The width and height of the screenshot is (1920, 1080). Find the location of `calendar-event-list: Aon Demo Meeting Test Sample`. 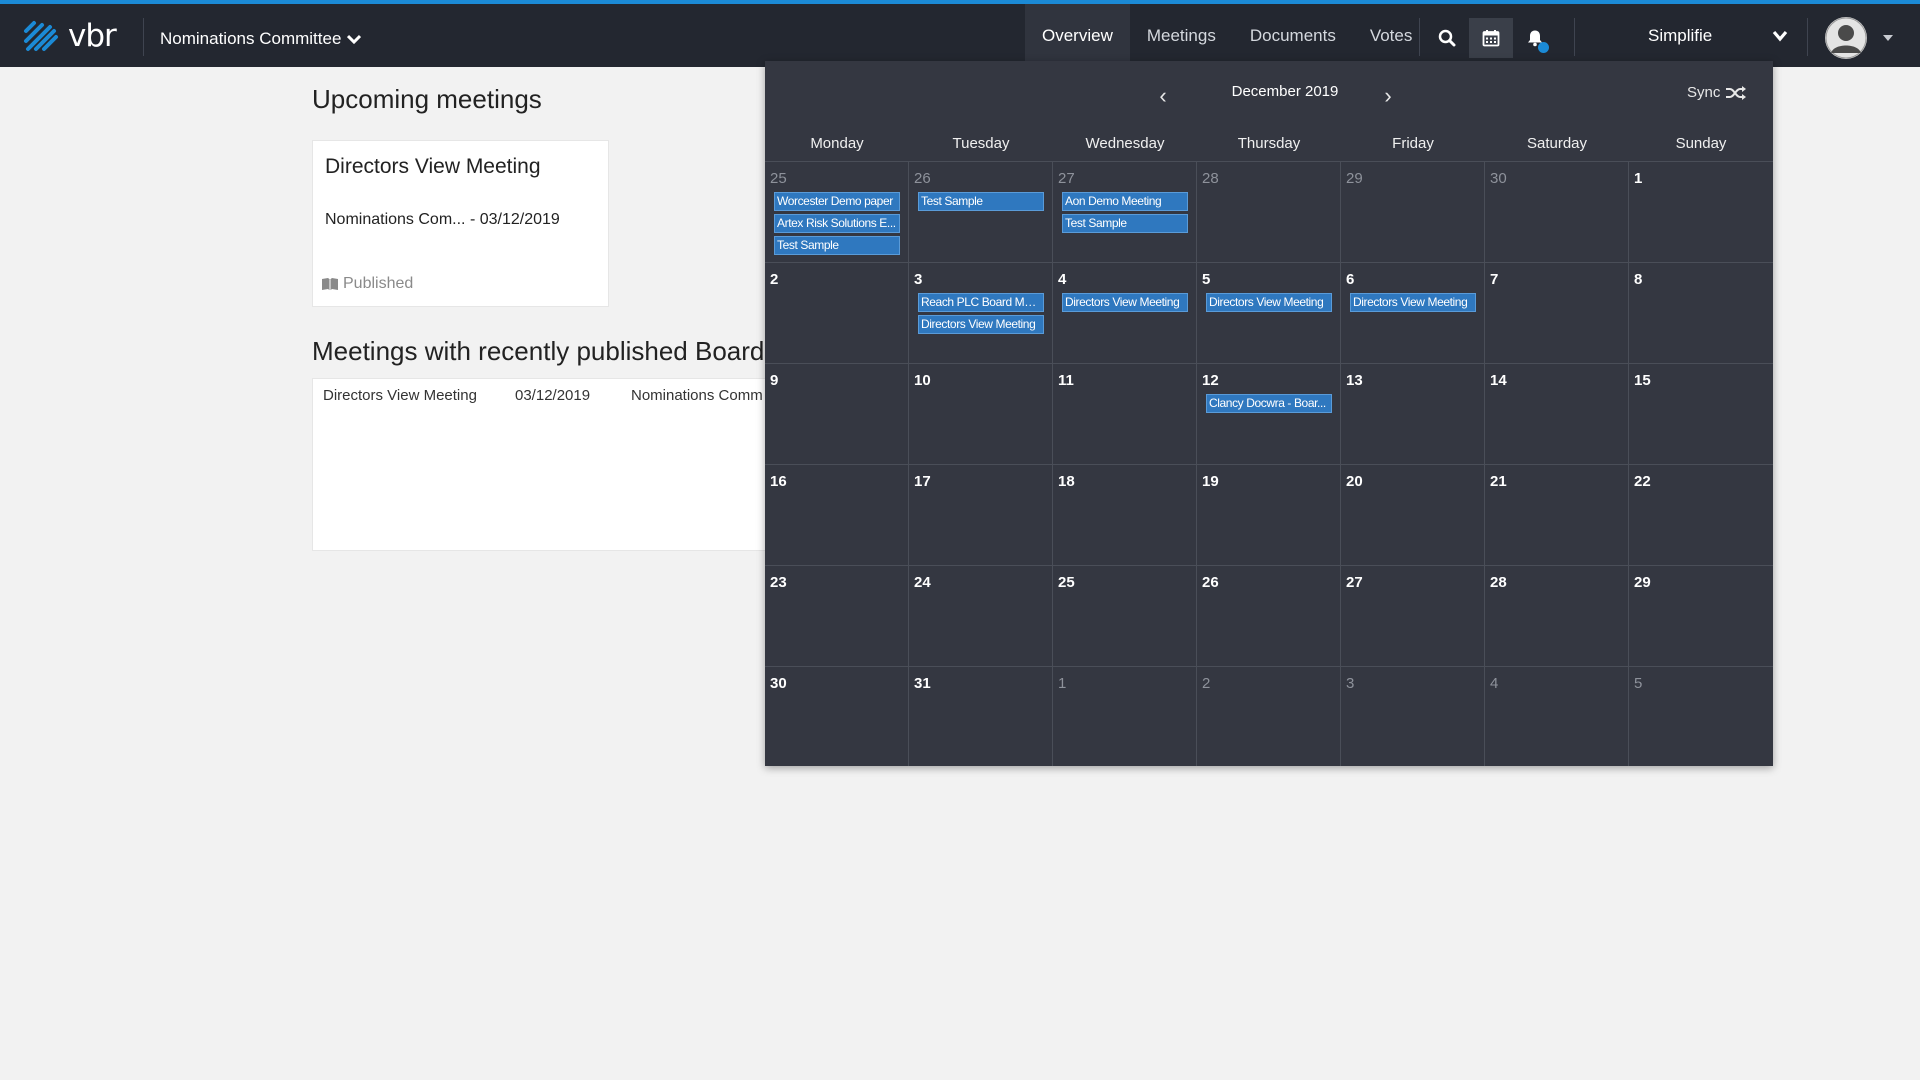

calendar-event-list: Aon Demo Meeting Test Sample is located at coordinates (1125, 214).